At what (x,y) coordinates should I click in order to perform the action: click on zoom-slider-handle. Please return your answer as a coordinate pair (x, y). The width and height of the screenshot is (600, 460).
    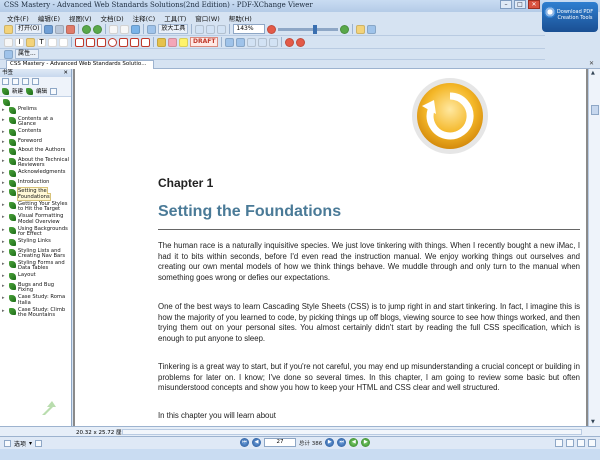
    Looking at the image, I should click on (315, 29).